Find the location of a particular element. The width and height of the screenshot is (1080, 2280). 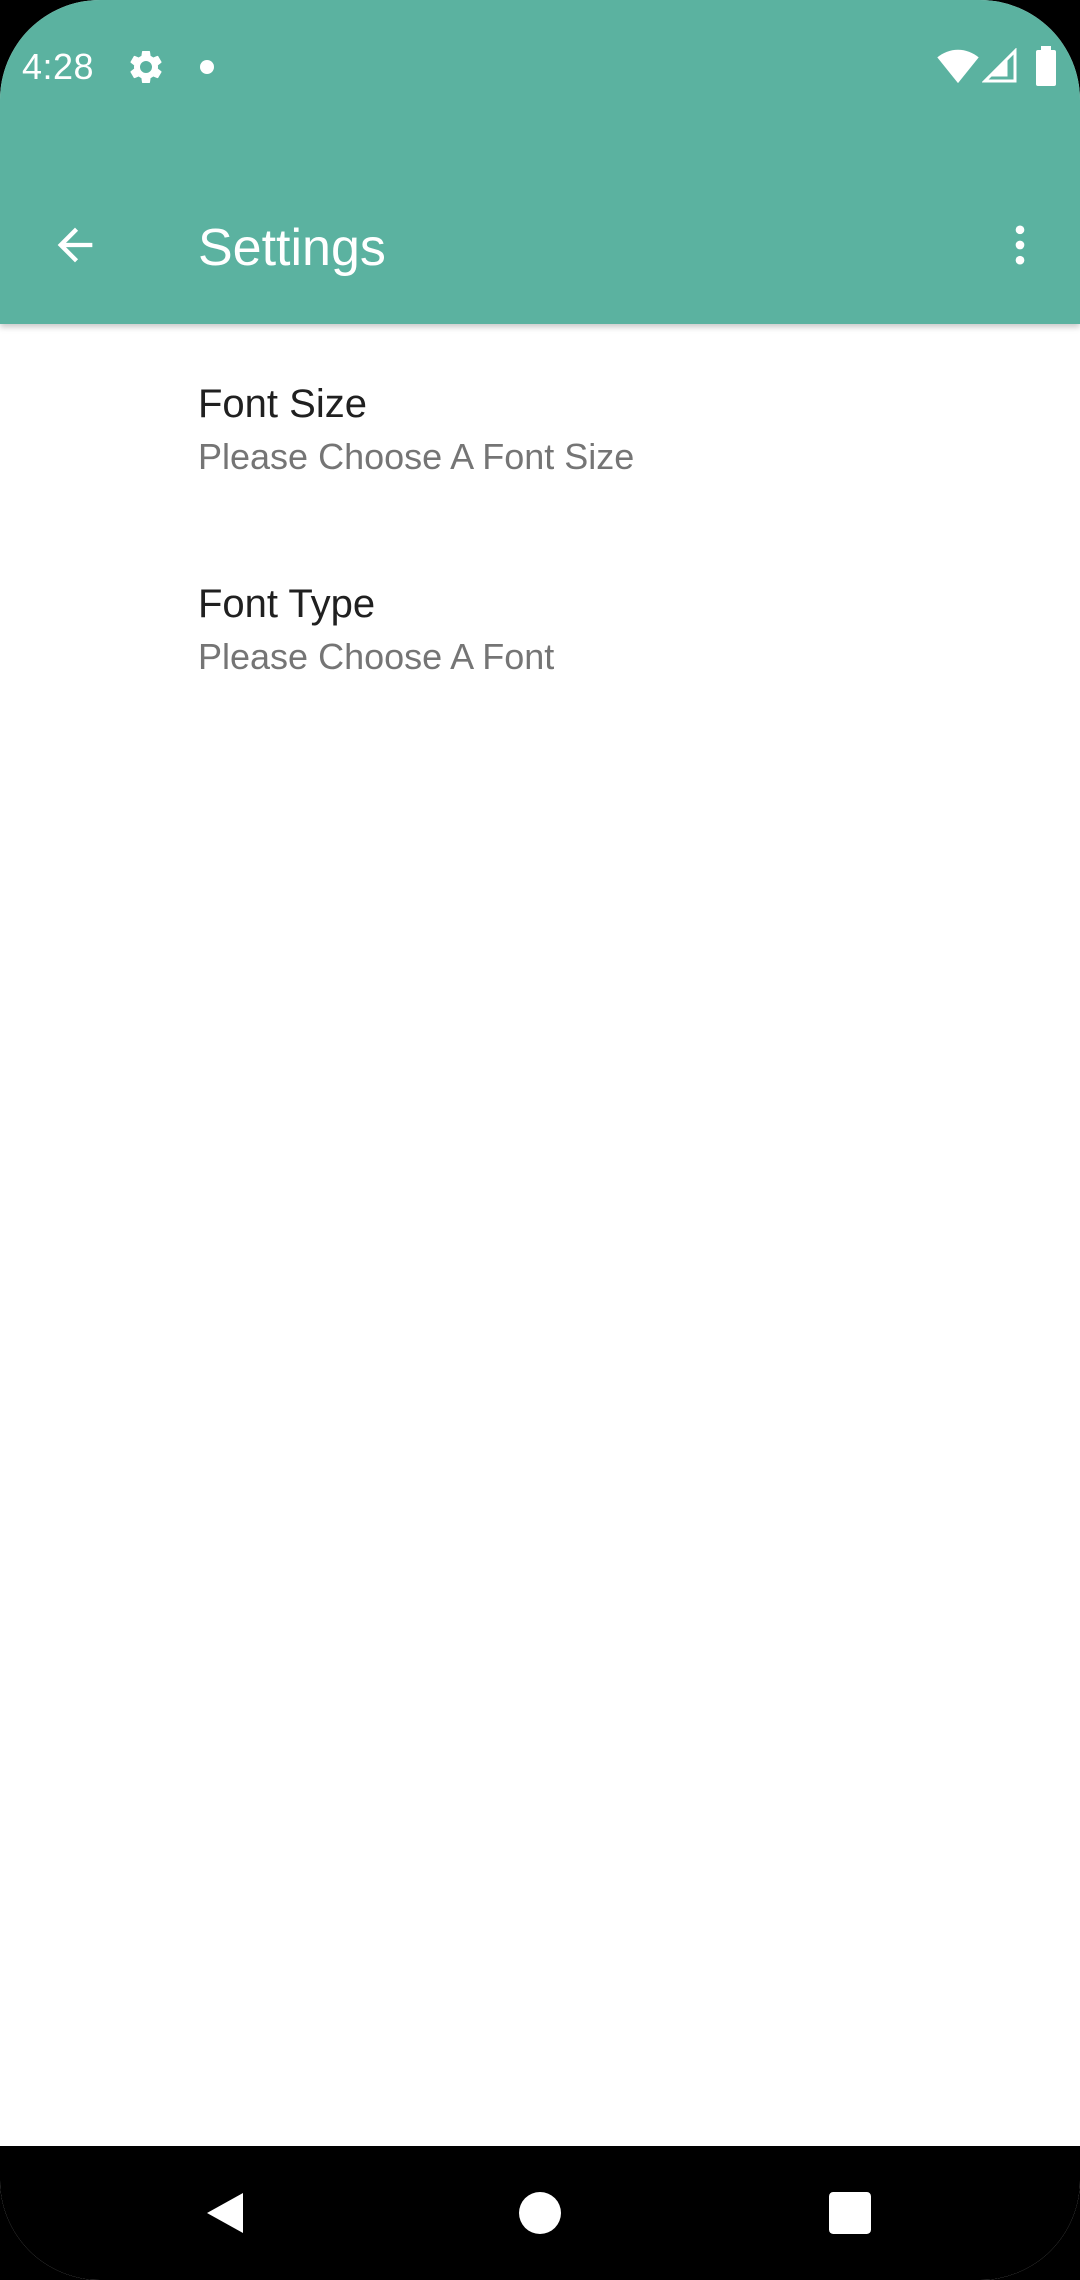

home-circle-icon is located at coordinates (540, 2213).